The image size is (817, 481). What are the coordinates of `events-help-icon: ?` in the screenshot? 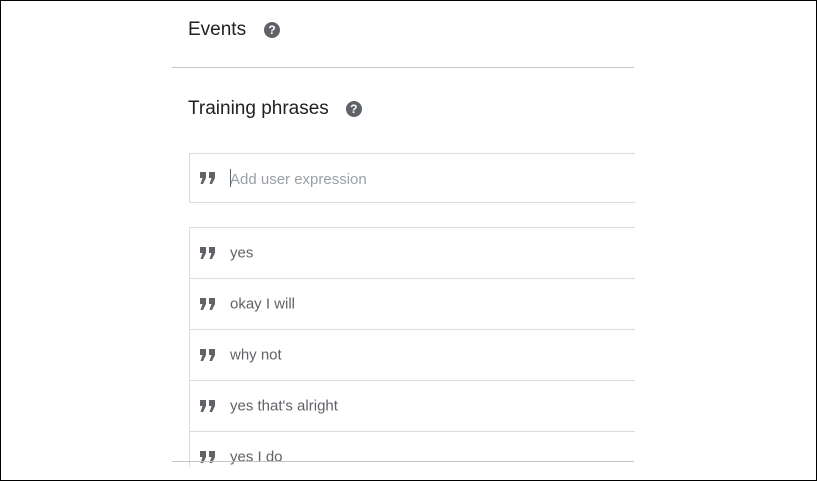 It's located at (272, 30).